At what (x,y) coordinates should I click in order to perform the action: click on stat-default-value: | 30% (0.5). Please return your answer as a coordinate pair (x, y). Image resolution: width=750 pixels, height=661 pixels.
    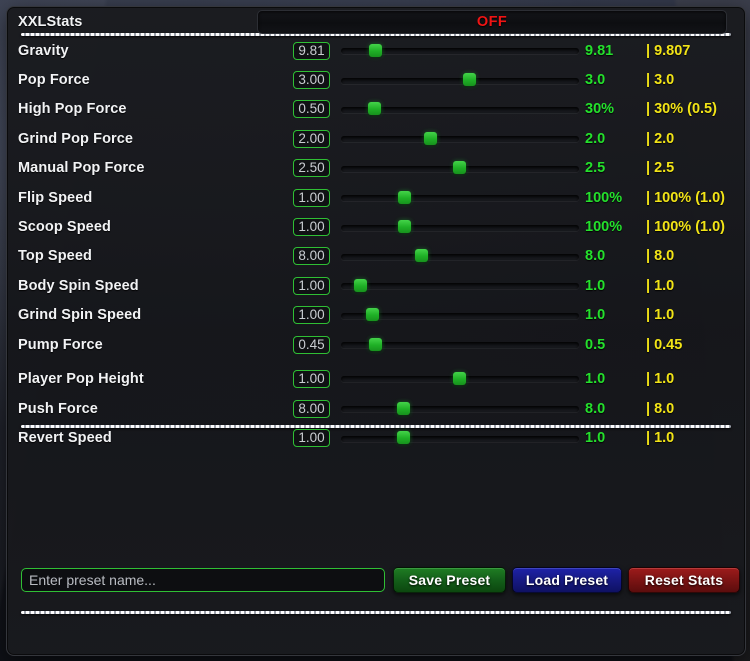
    Looking at the image, I should click on (681, 109).